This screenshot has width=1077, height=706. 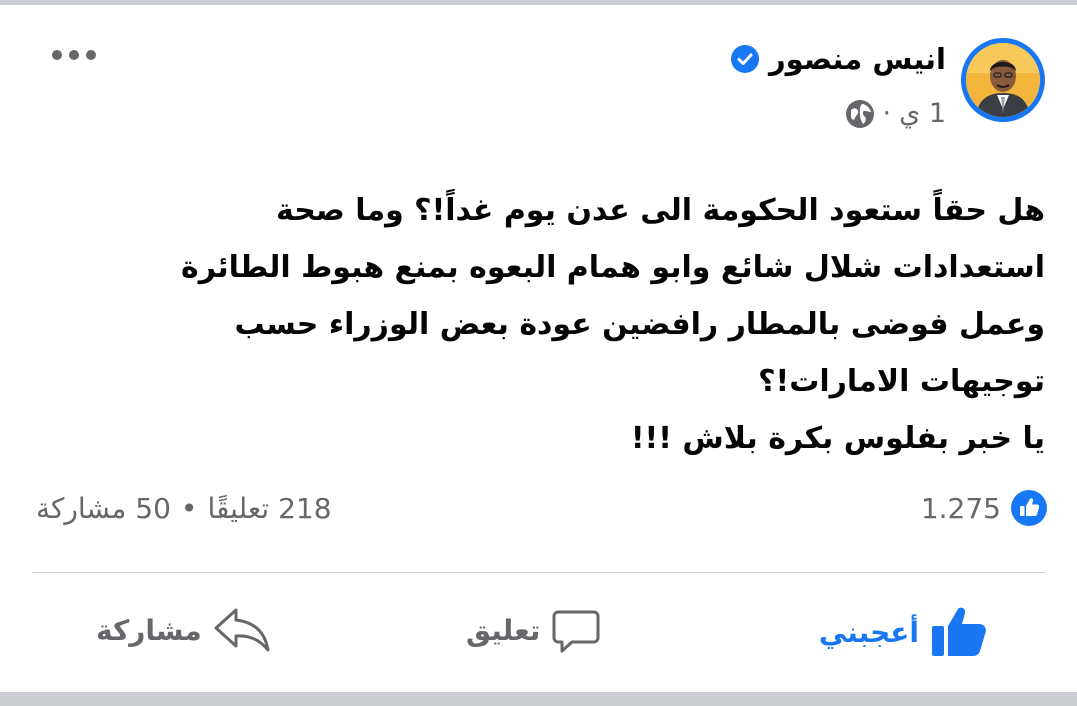 I want to click on reactions-summary: 1.275, so click(x=984, y=508).